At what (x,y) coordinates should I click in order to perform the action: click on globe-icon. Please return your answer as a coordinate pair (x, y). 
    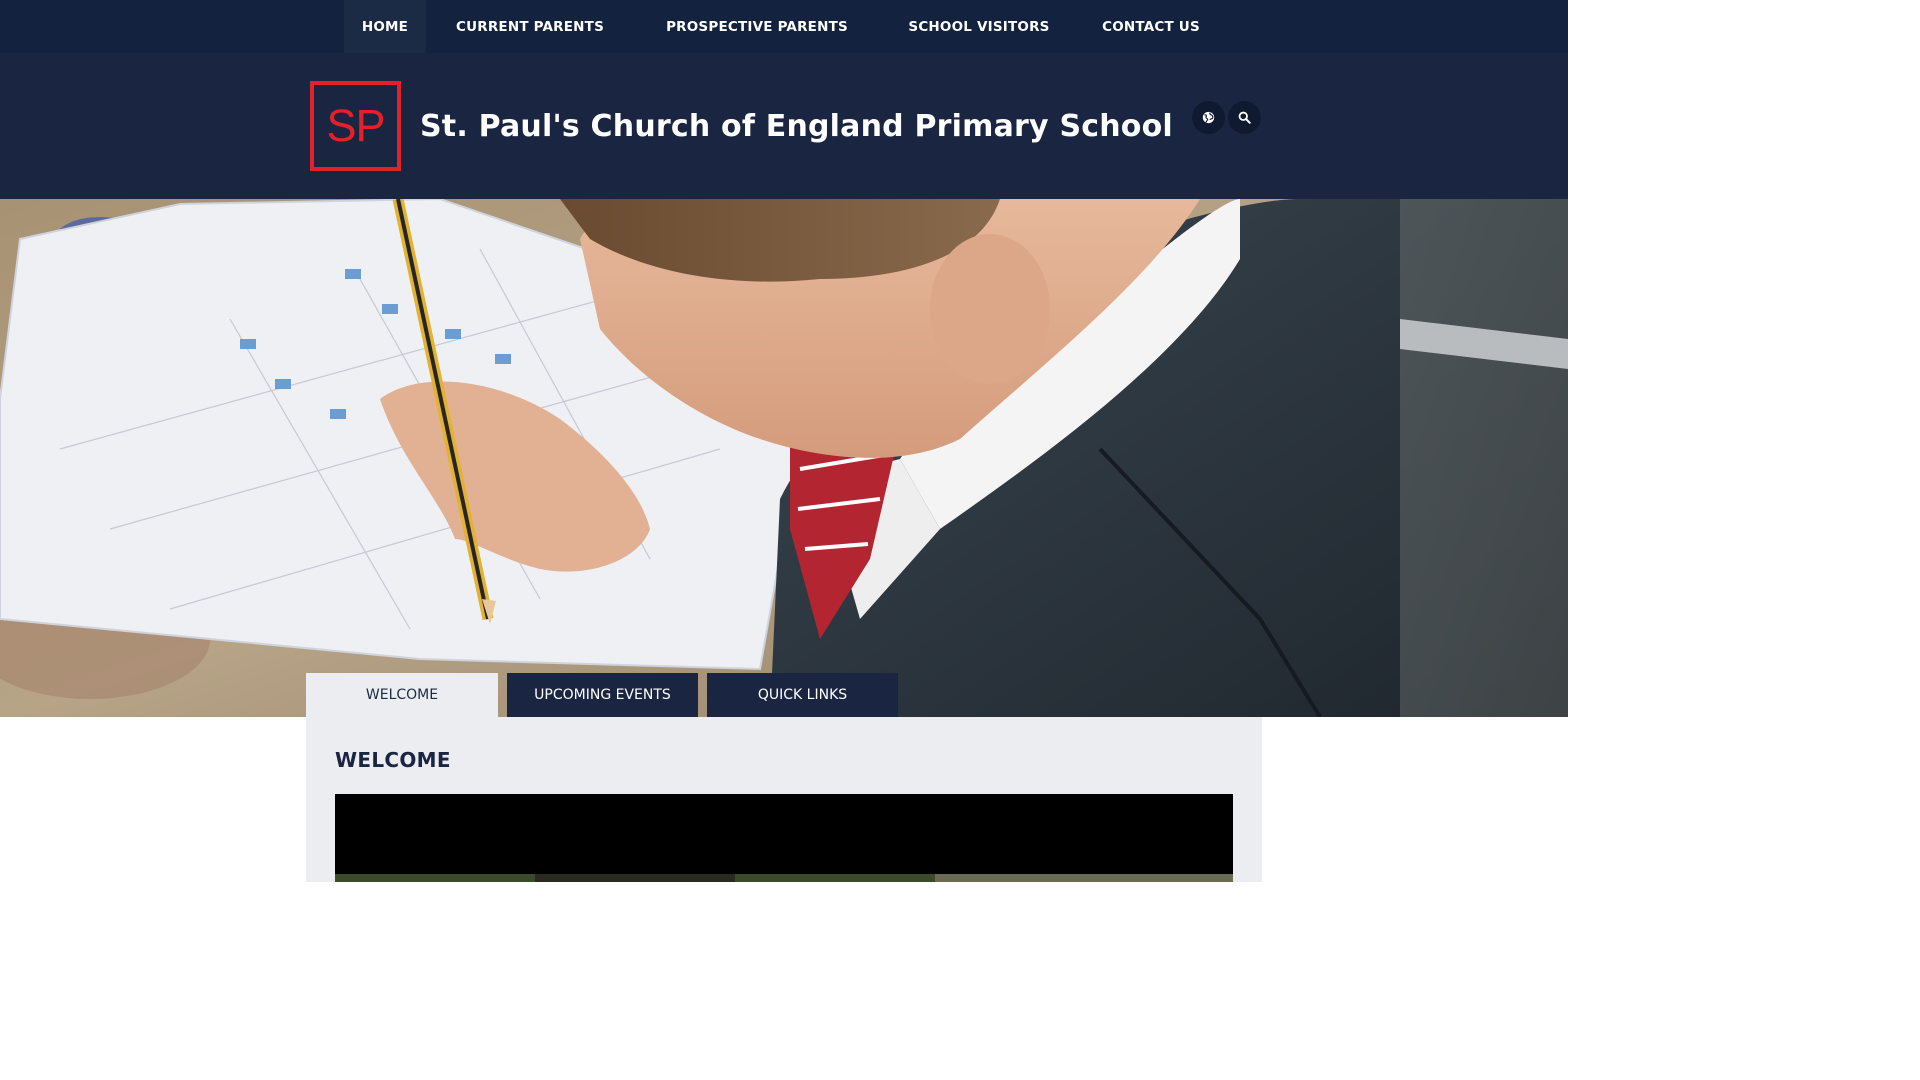
    Looking at the image, I should click on (1208, 117).